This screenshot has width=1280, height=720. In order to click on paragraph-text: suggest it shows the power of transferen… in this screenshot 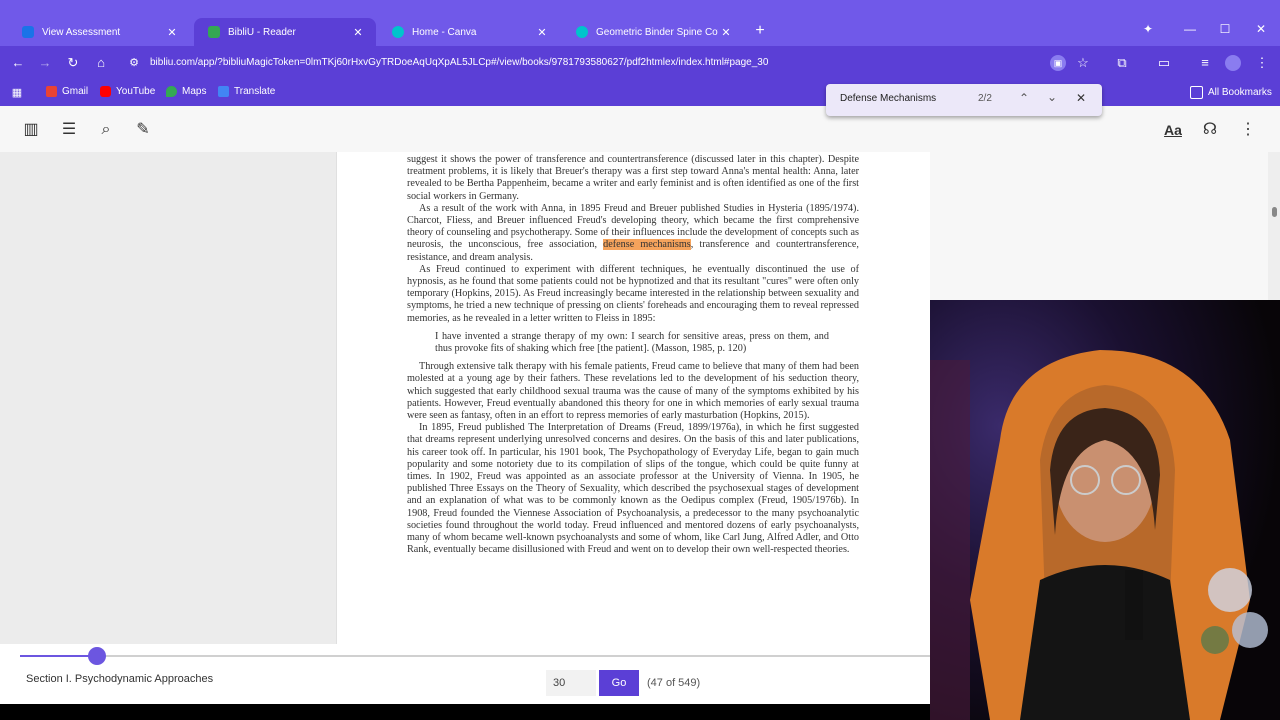, I will do `click(633, 178)`.